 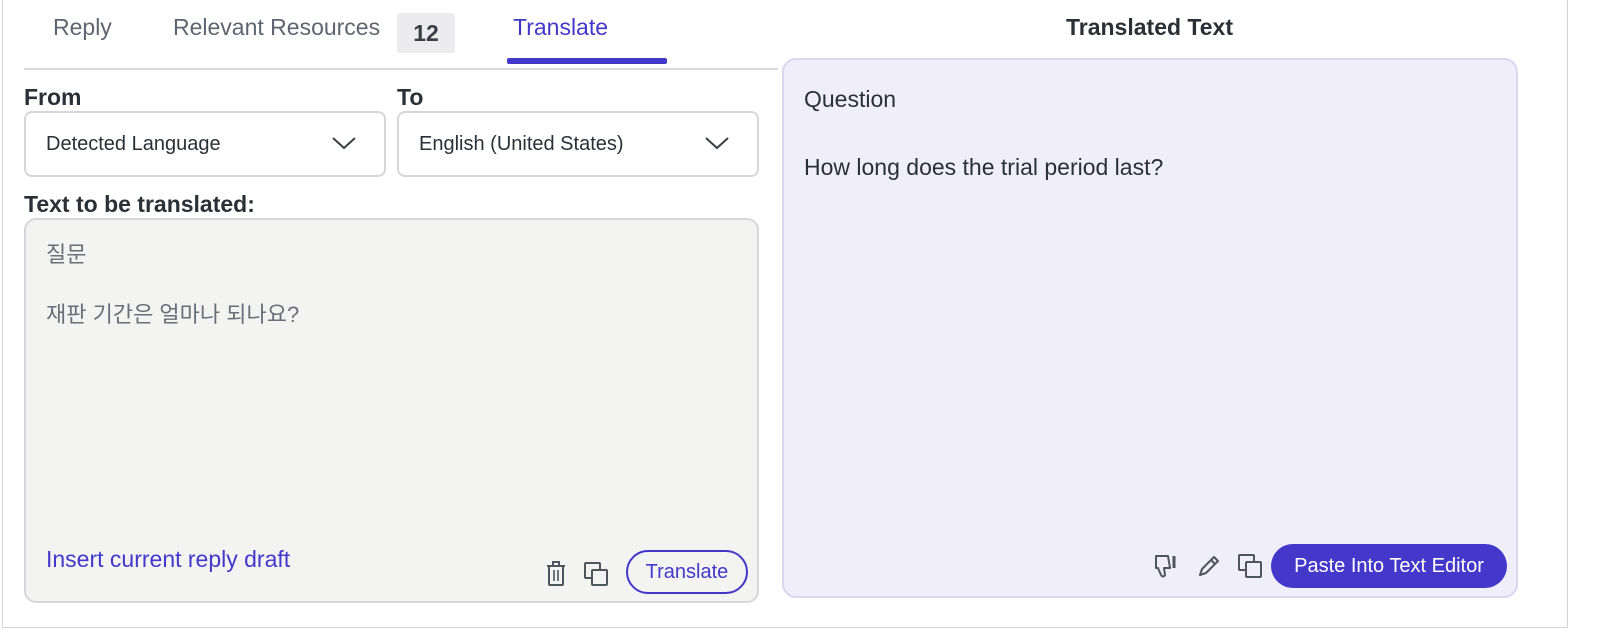 I want to click on pencil-icon, so click(x=1209, y=566).